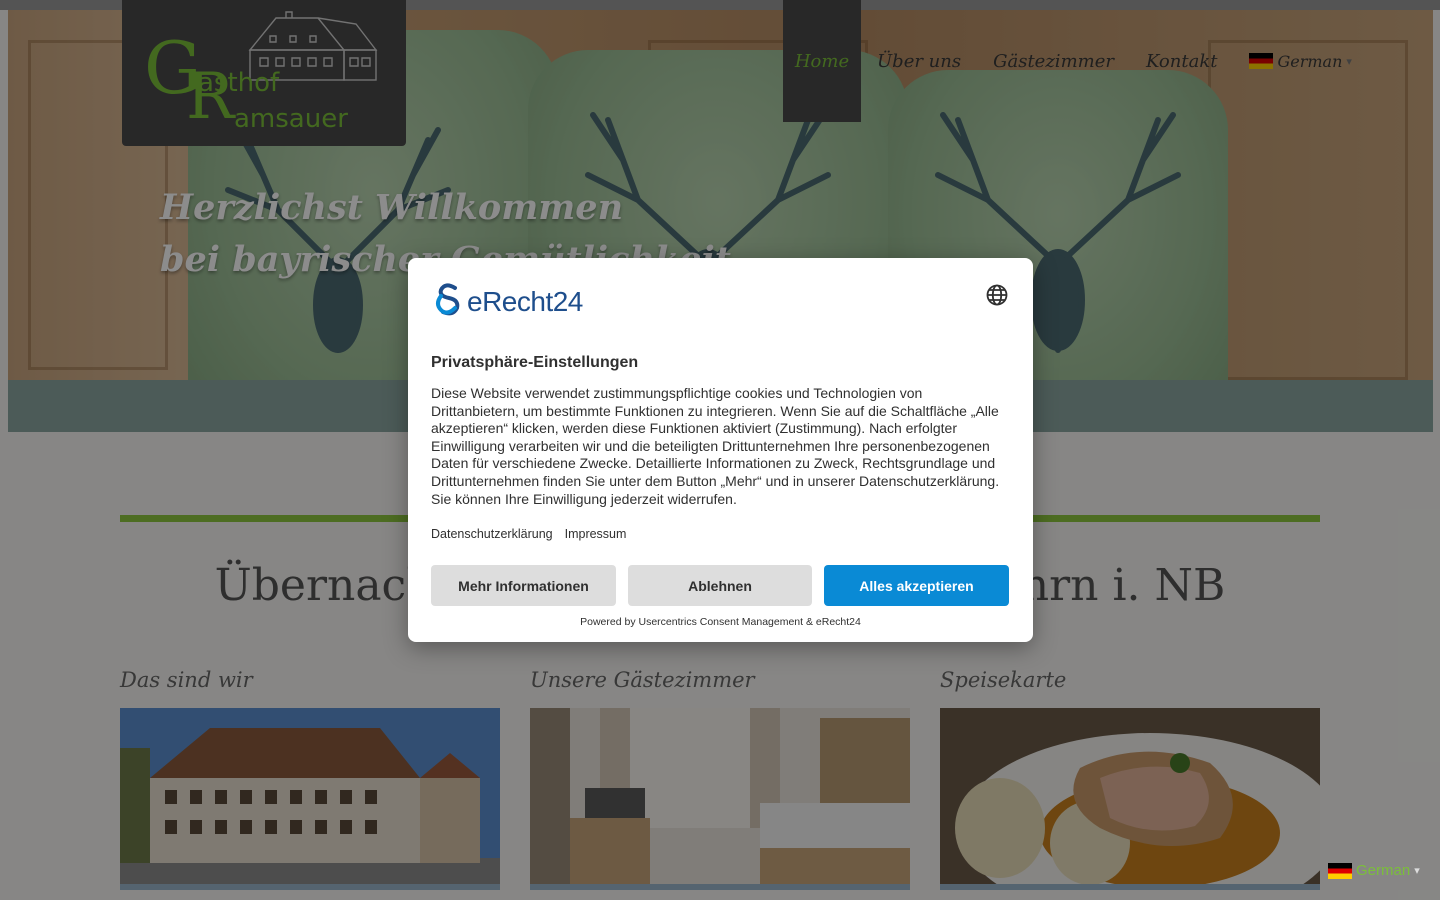 The image size is (1440, 900). Describe the element at coordinates (596, 534) in the screenshot. I see `imprint-link: Impressum` at that location.